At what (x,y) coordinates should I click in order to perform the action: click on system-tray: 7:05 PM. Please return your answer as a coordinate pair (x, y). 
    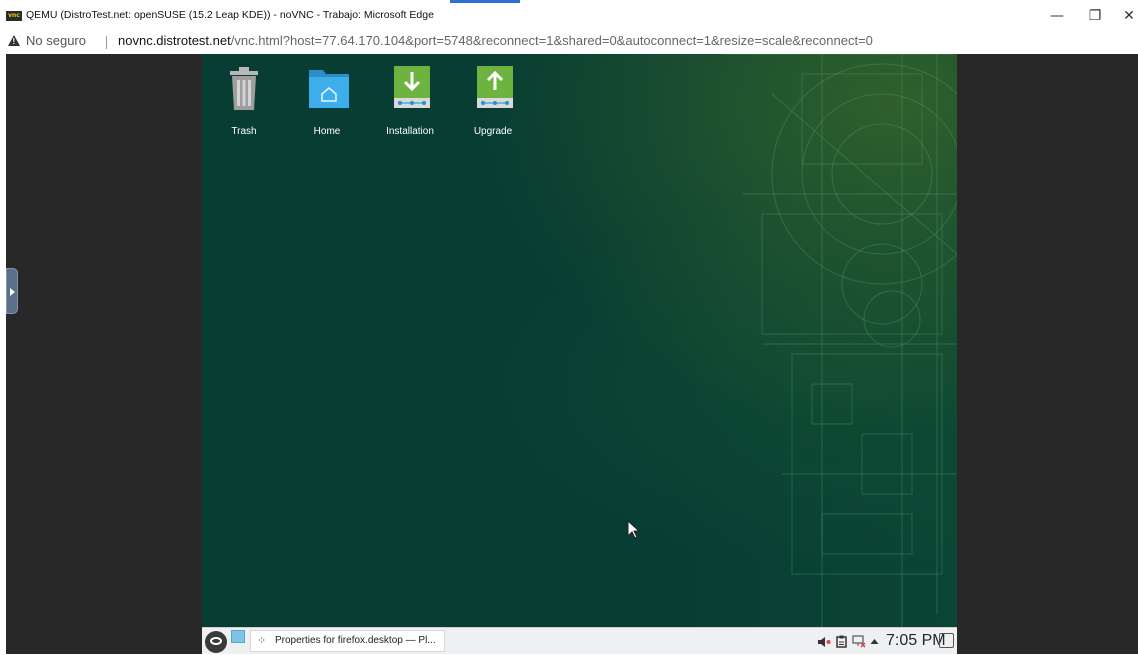
    Looking at the image, I should click on (852, 641).